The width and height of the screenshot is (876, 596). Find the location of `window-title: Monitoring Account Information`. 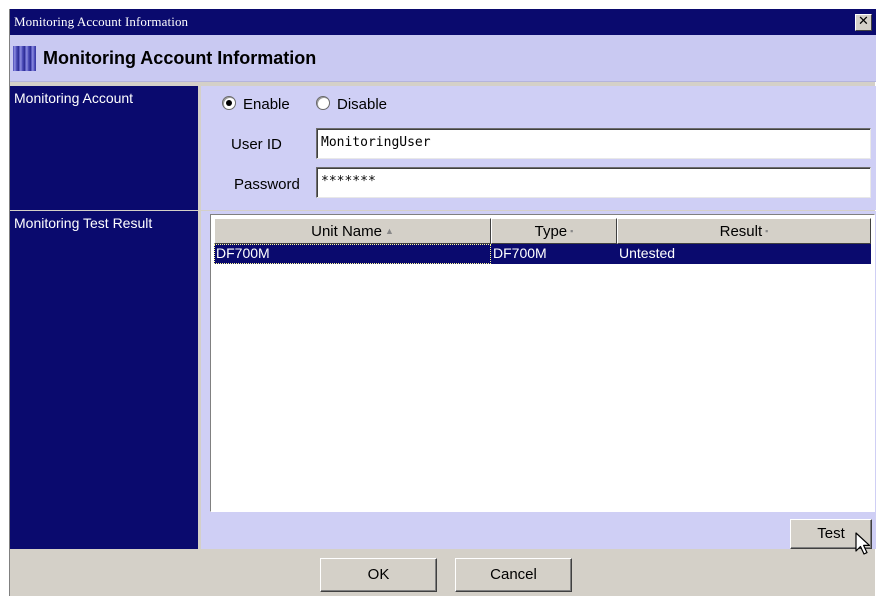

window-title: Monitoring Account Information is located at coordinates (101, 21).